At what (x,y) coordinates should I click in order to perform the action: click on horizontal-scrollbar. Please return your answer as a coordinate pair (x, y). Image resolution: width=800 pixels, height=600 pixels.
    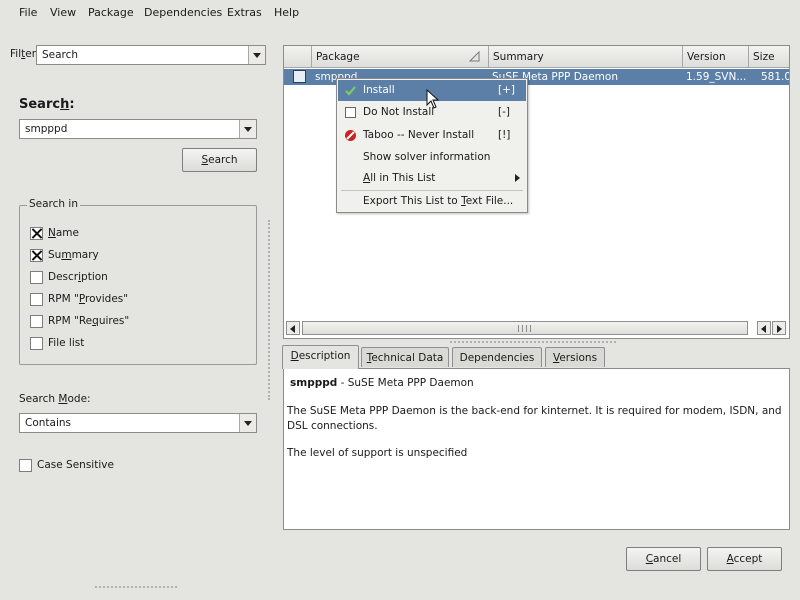
    Looking at the image, I should click on (536, 328).